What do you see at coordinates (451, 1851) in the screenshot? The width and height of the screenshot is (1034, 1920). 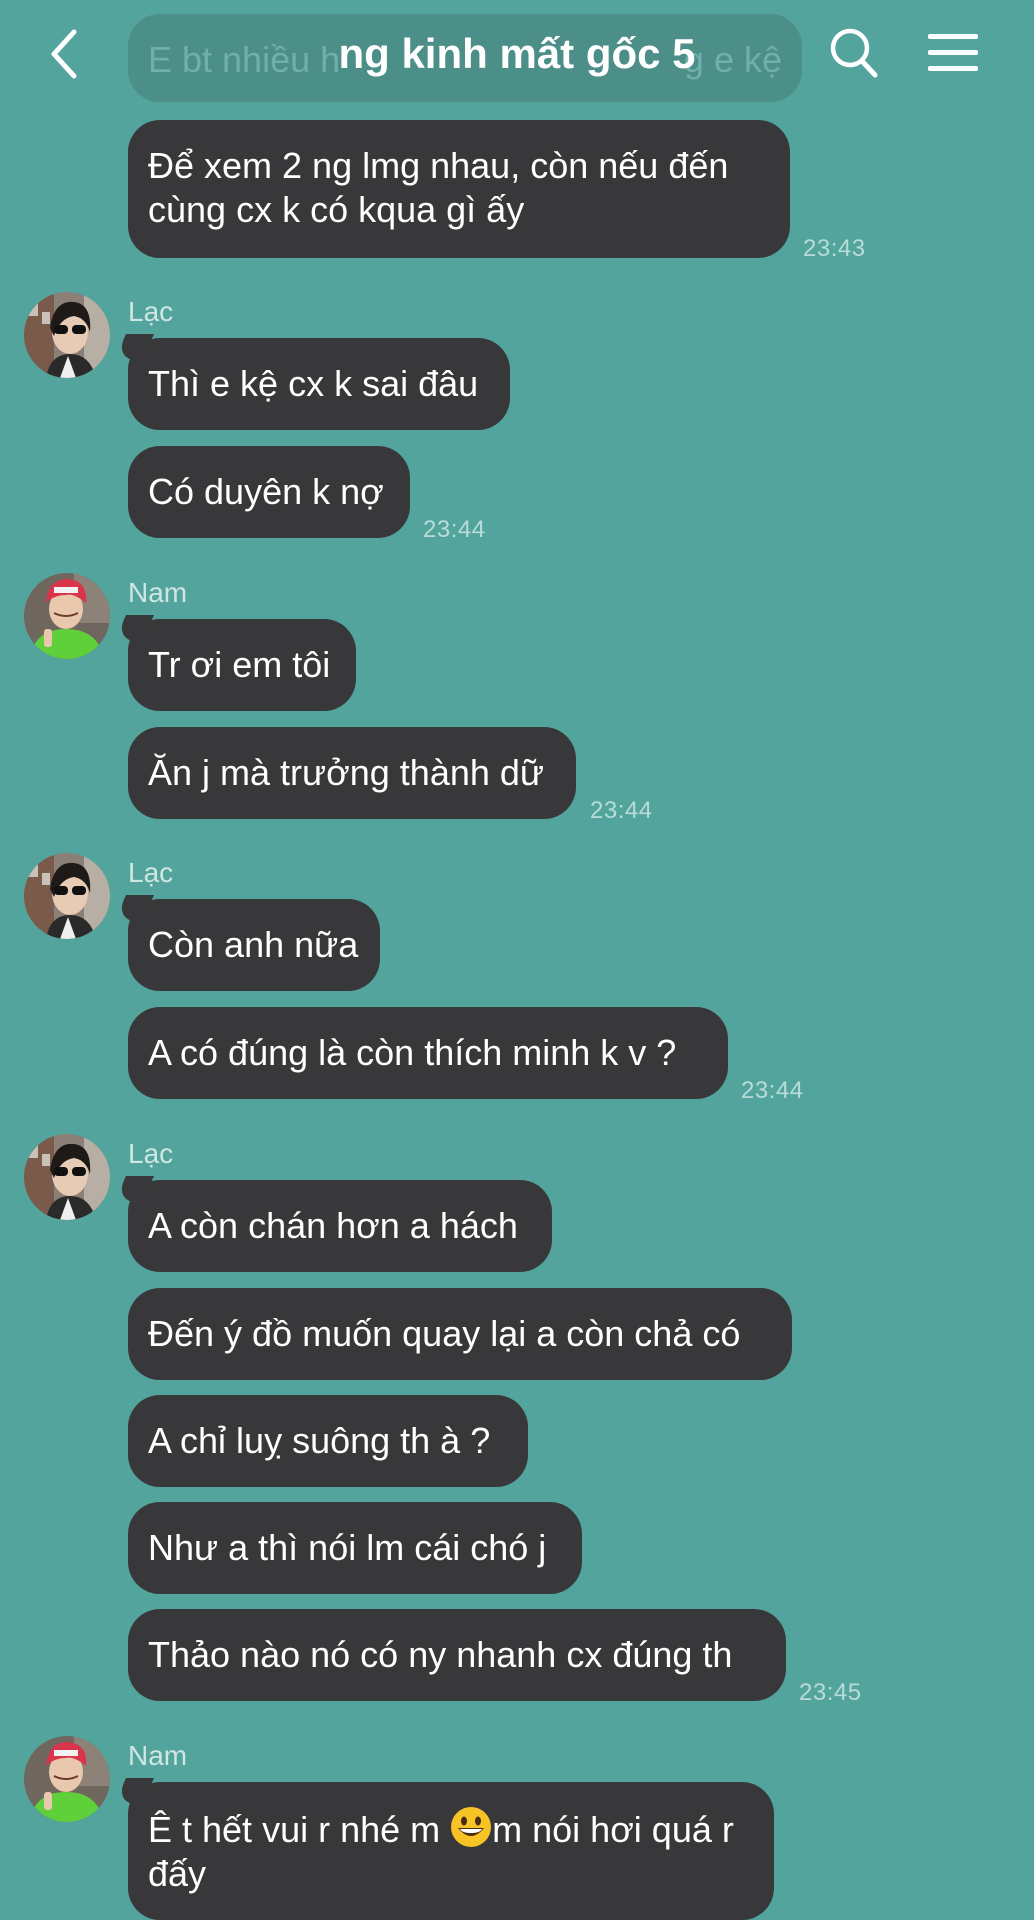 I see `message-bubble: Ê t hết vui r nhé m m nói hơi quá r đấy` at bounding box center [451, 1851].